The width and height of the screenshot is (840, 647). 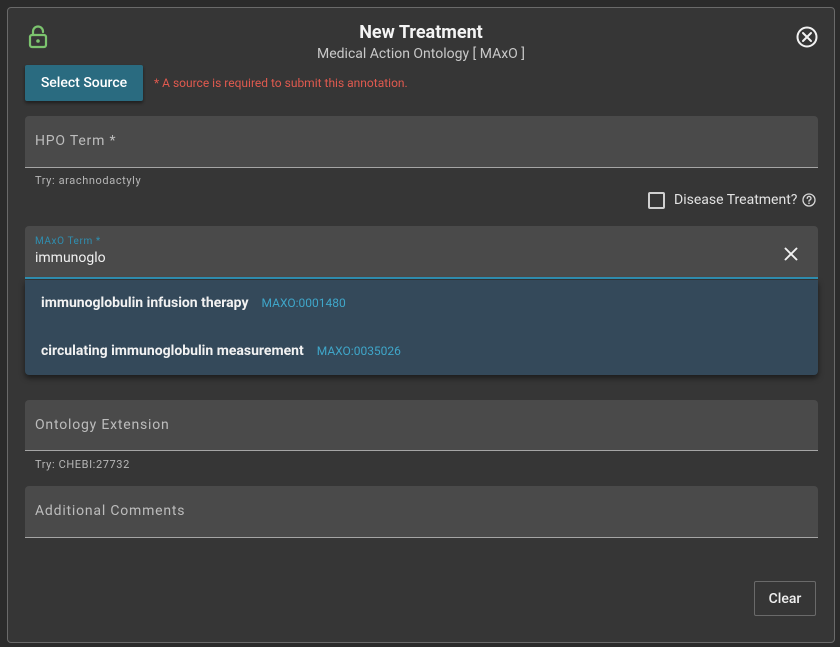 I want to click on maxo-term-value: immunoglo, so click(x=70, y=258).